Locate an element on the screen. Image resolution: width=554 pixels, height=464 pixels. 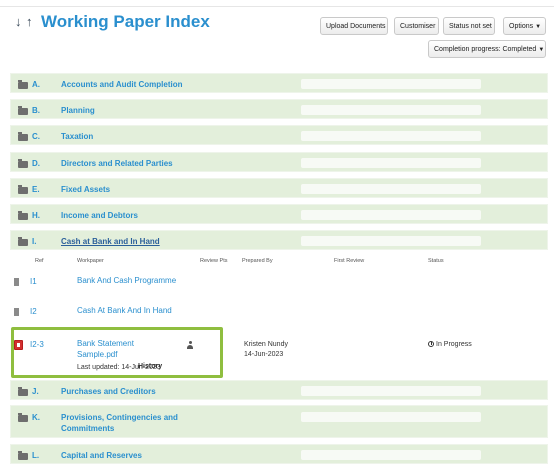
section-letter: K. is located at coordinates (36, 417).